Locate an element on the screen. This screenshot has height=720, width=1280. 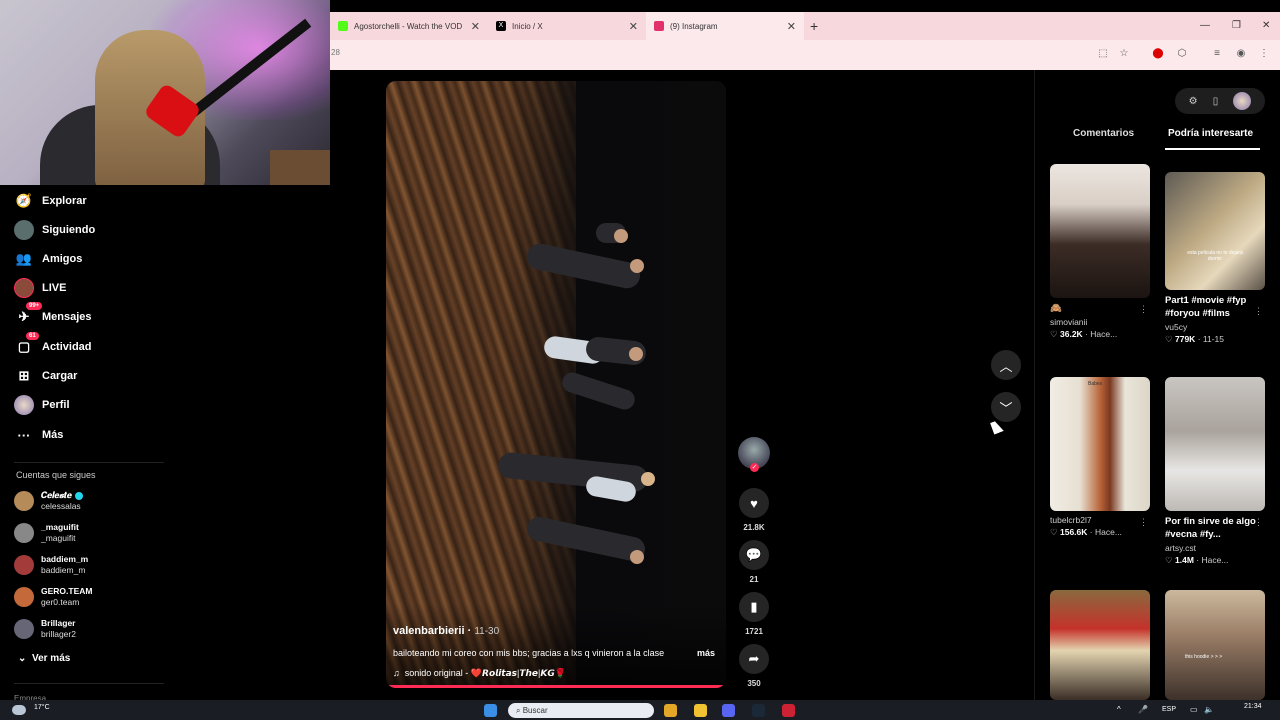
app-icon is located at coordinates (788, 710).